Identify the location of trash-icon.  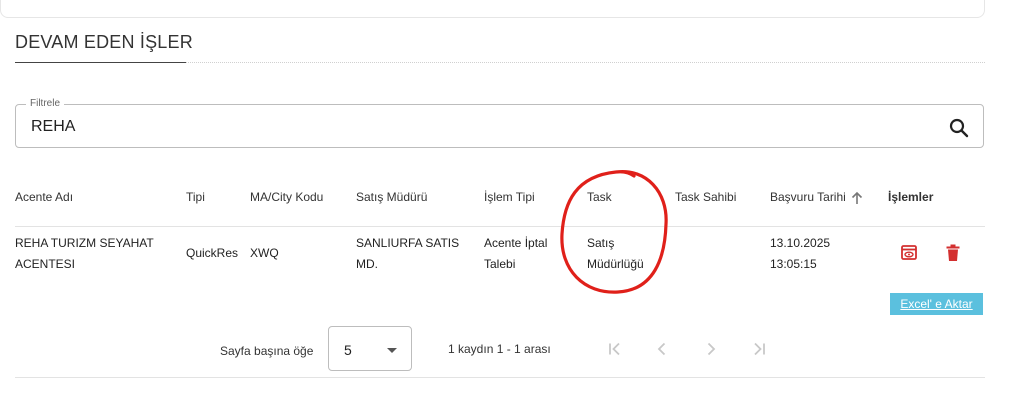
(953, 253).